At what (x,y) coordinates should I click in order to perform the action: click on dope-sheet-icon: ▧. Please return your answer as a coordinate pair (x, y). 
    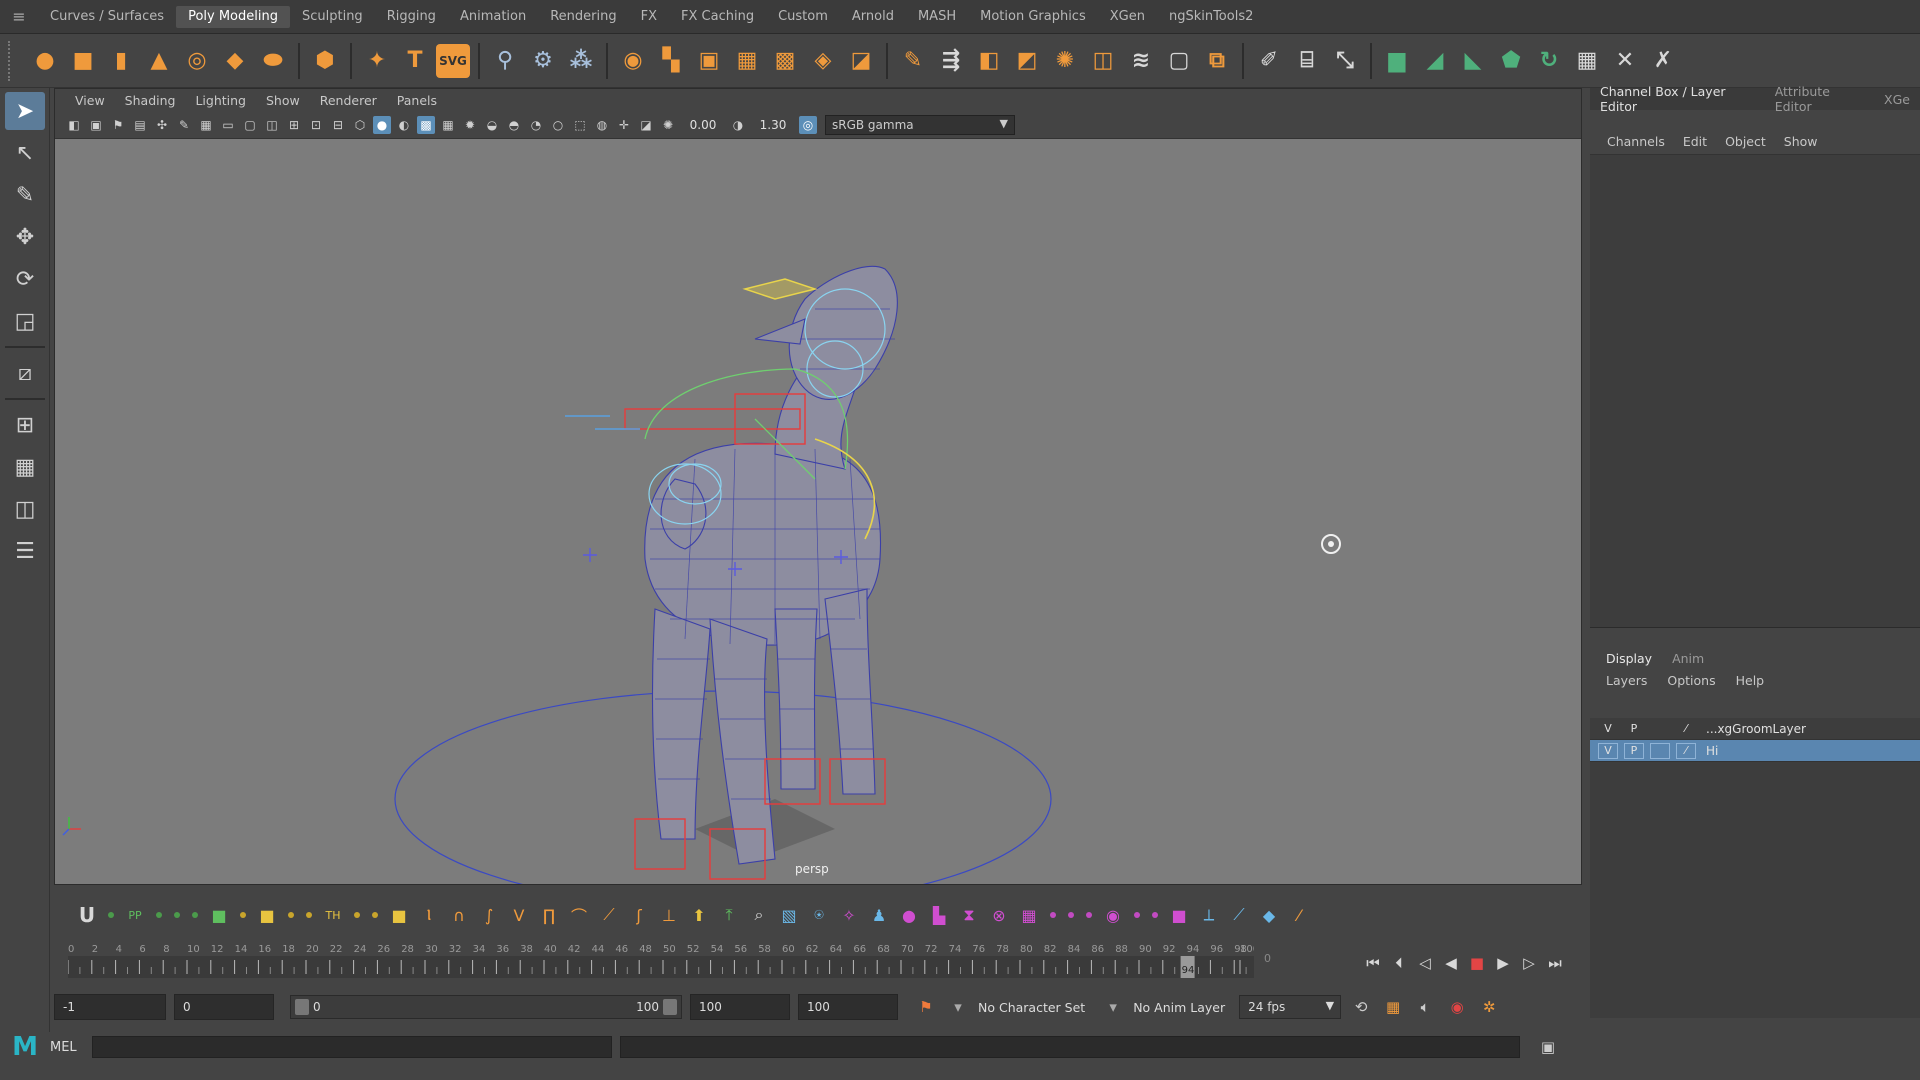
    Looking at the image, I should click on (789, 915).